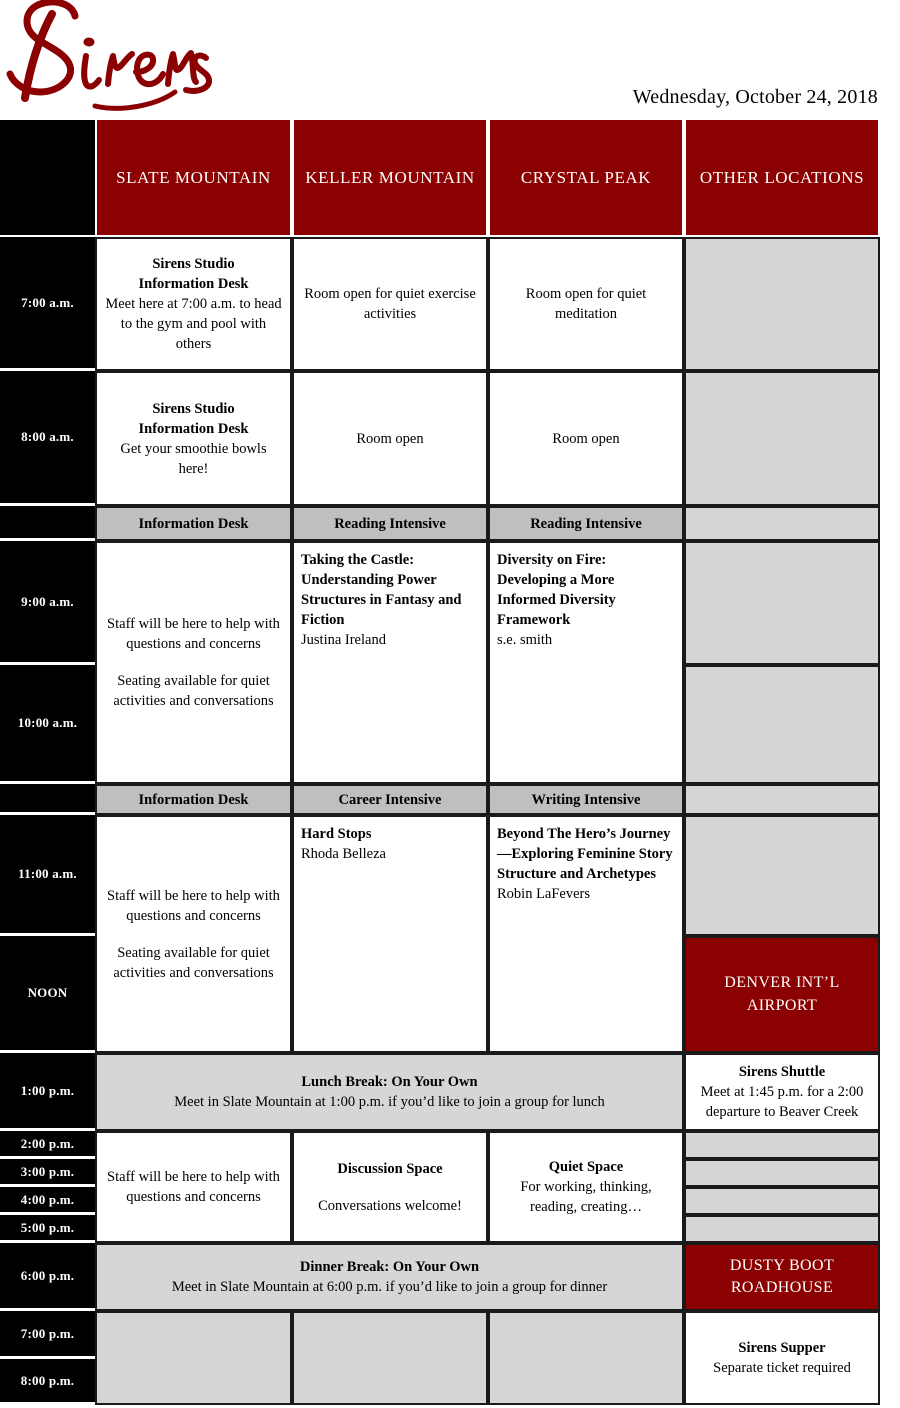 The image size is (900, 1408). What do you see at coordinates (193, 934) in the screenshot?
I see `cell-1100-slate-gap` at bounding box center [193, 934].